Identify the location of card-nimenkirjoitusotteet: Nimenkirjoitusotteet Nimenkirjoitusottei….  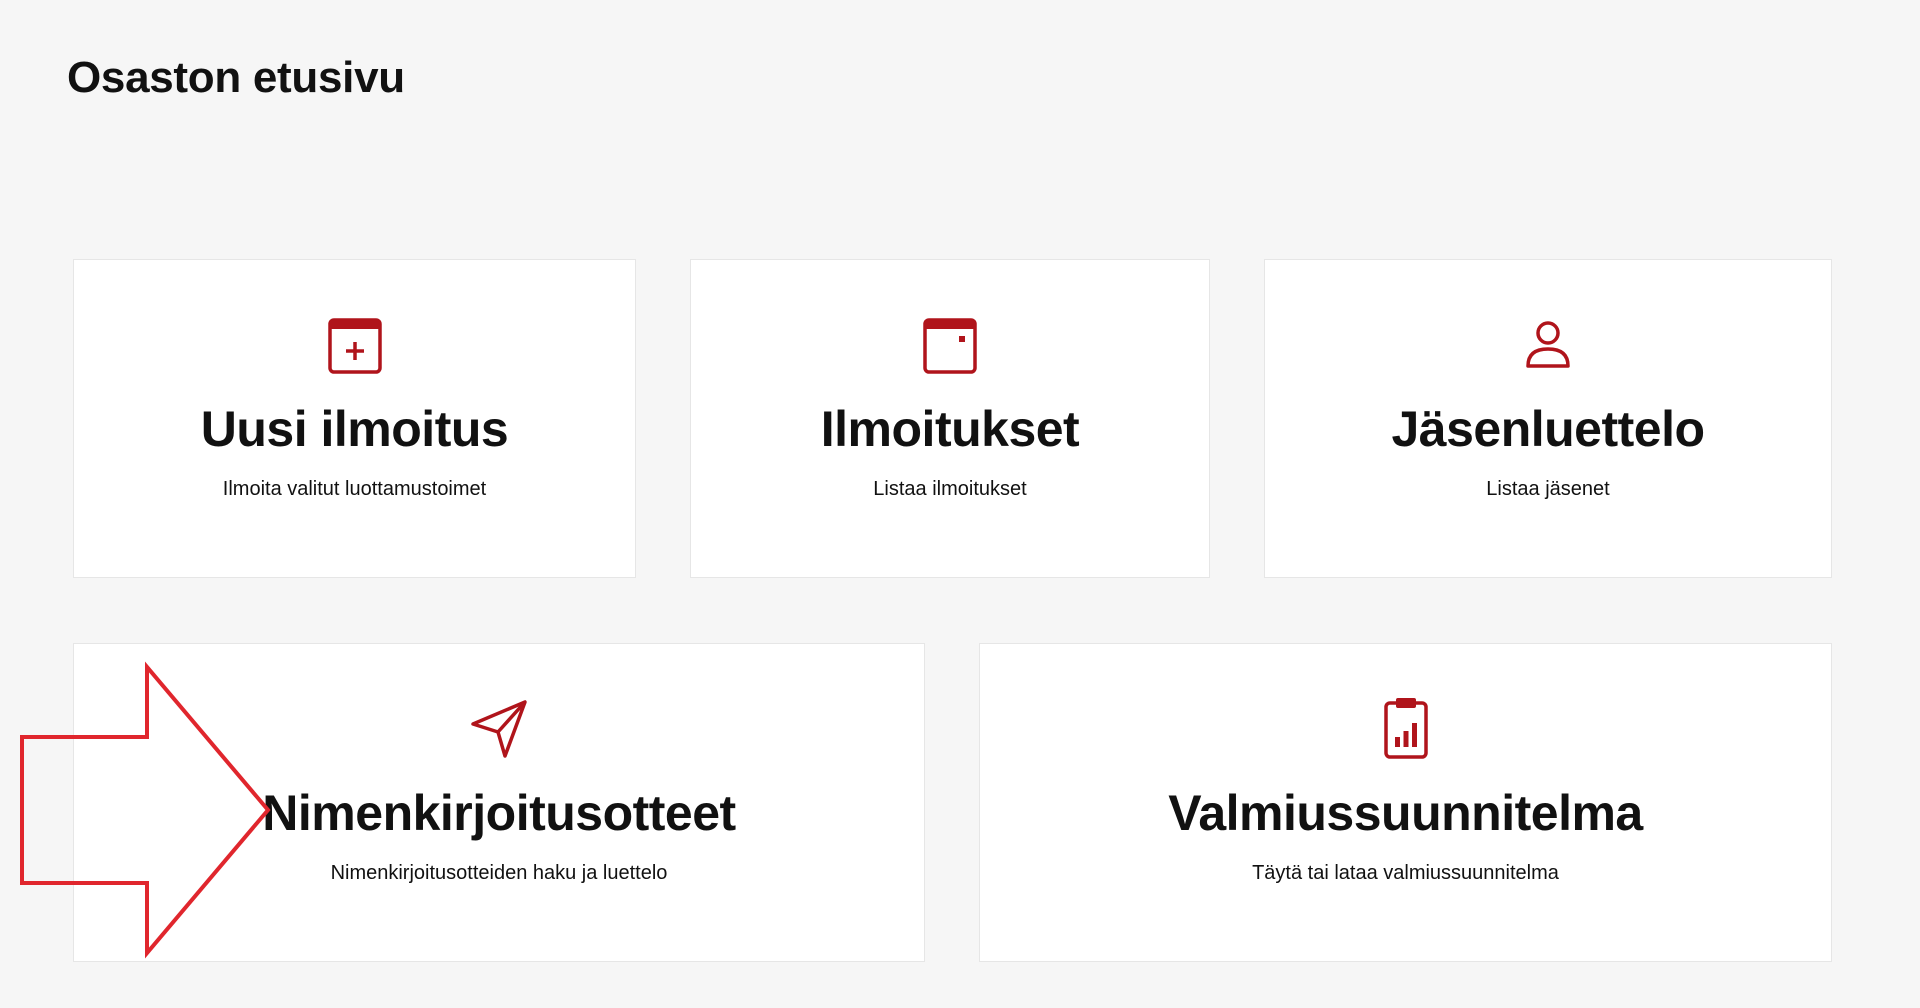
(499, 802).